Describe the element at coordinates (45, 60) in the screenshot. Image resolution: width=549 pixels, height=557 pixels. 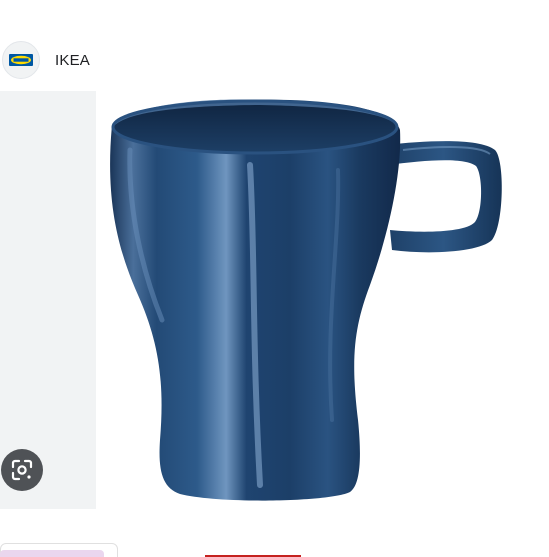
I see `image-source: IKEA` at that location.